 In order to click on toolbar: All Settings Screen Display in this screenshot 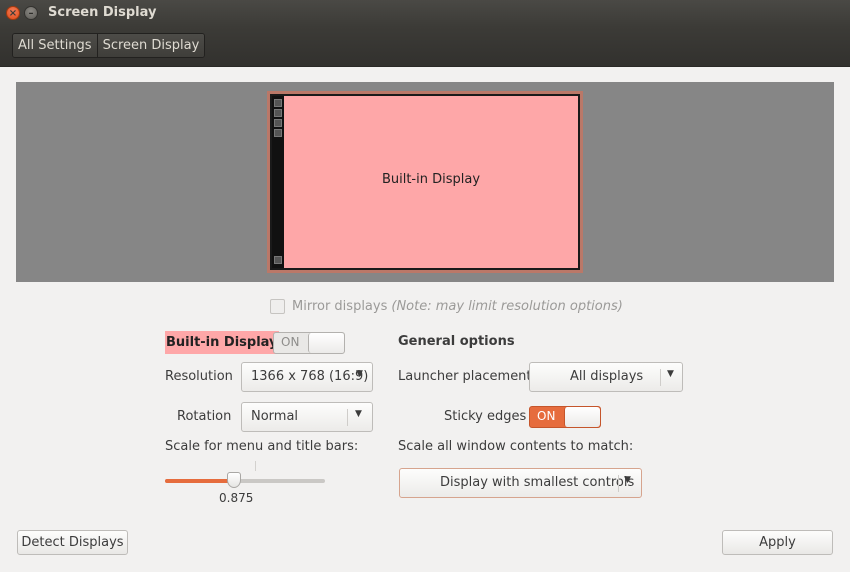, I will do `click(425, 47)`.